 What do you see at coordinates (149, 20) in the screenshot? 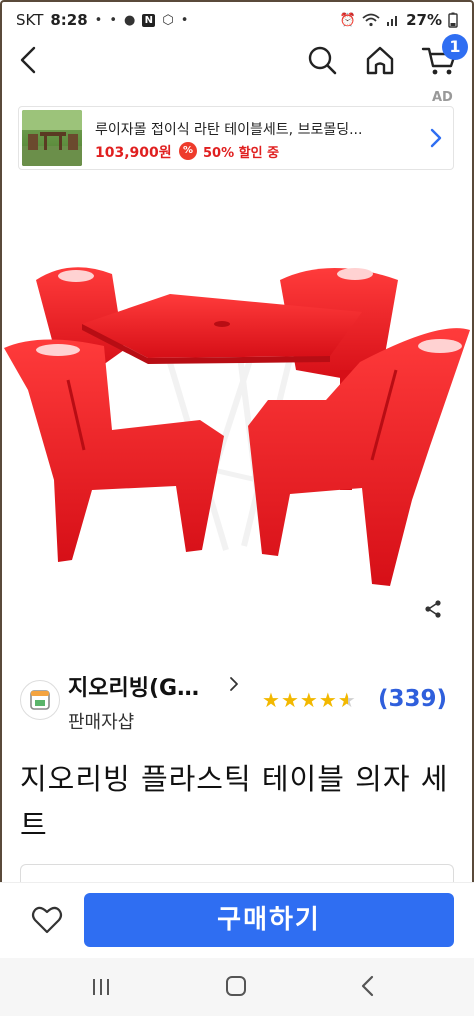
I see `naver-icon: N` at bounding box center [149, 20].